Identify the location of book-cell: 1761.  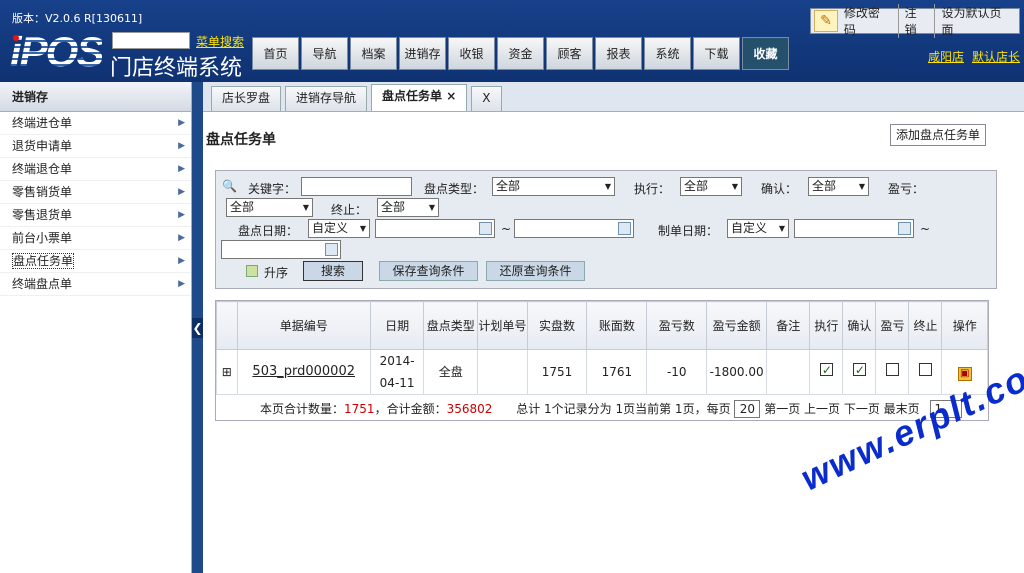
(617, 372).